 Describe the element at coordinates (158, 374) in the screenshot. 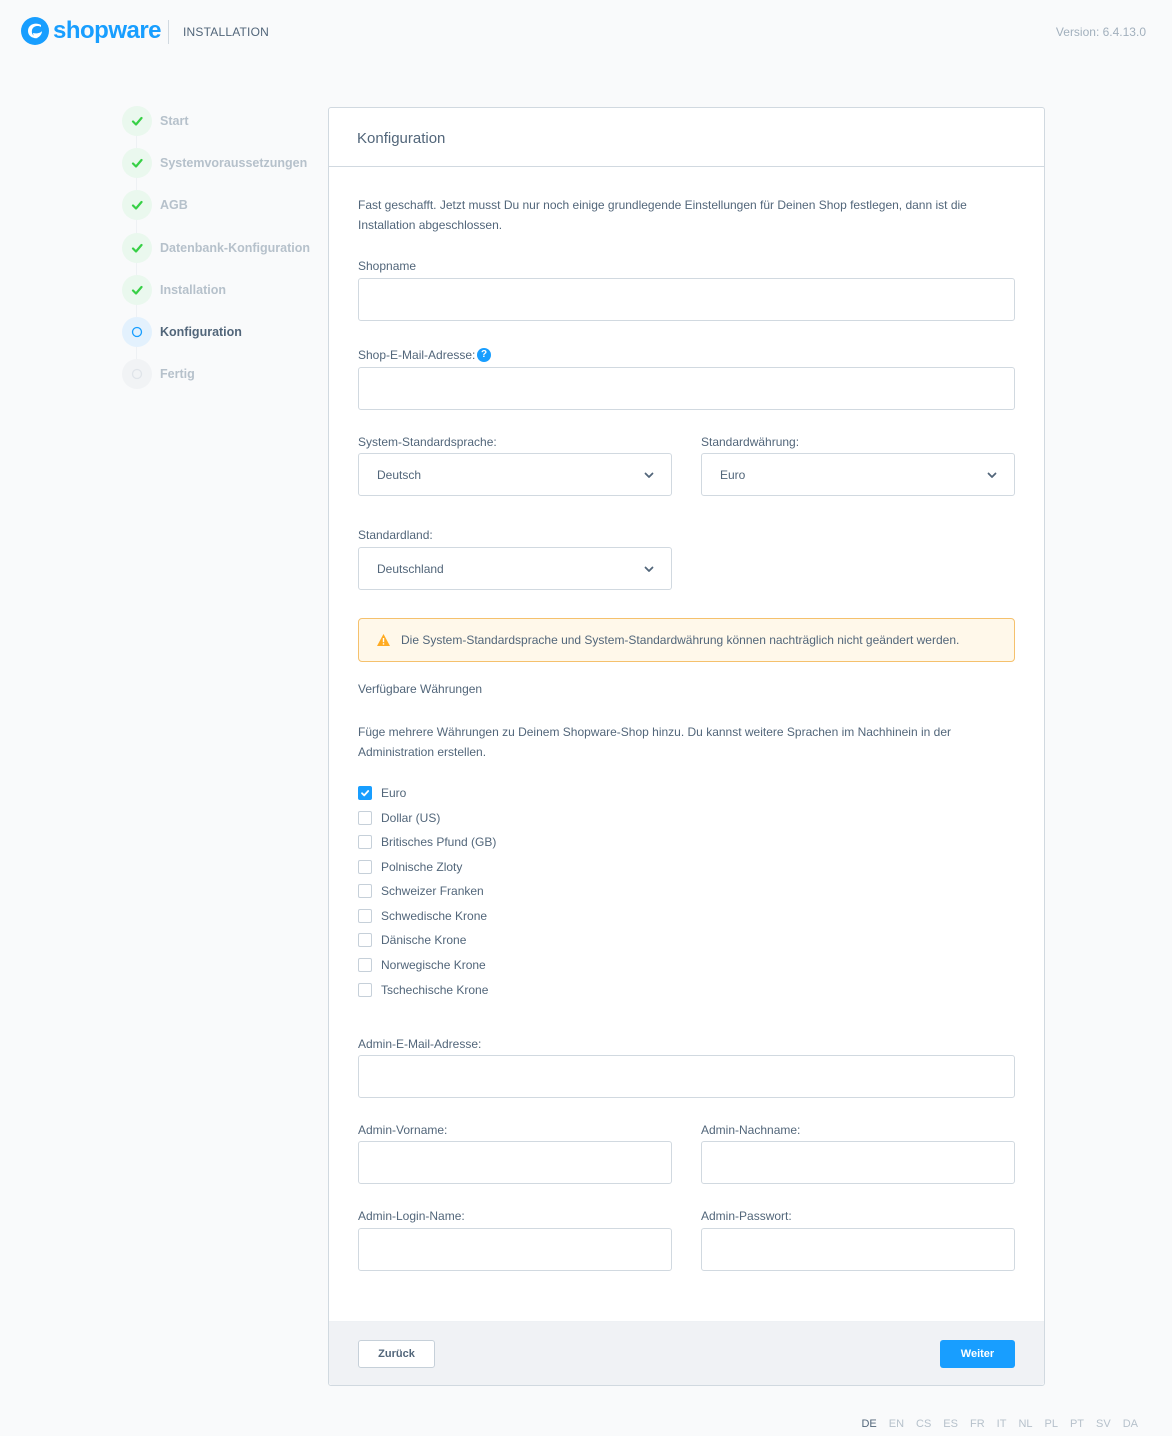

I see `step-fertig: Fertig` at that location.